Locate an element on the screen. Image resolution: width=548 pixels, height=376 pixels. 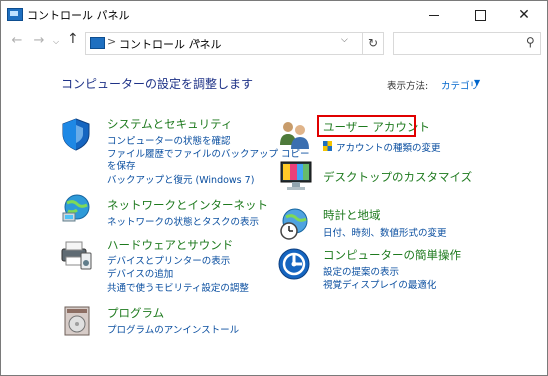
maximize-icon is located at coordinates (480, 15).